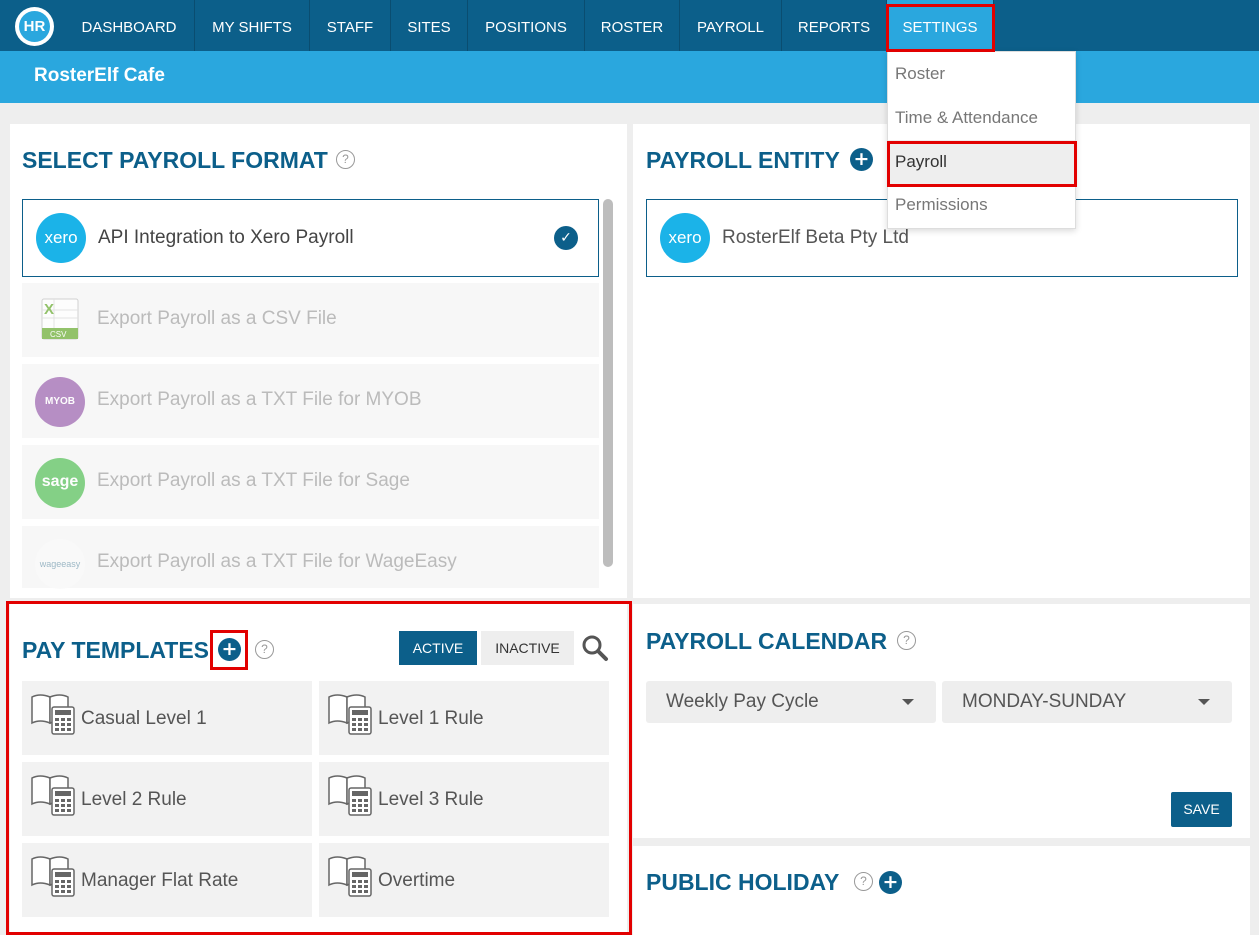 The width and height of the screenshot is (1259, 935). I want to click on payroll-calendar-help-icon: ?, so click(906, 640).